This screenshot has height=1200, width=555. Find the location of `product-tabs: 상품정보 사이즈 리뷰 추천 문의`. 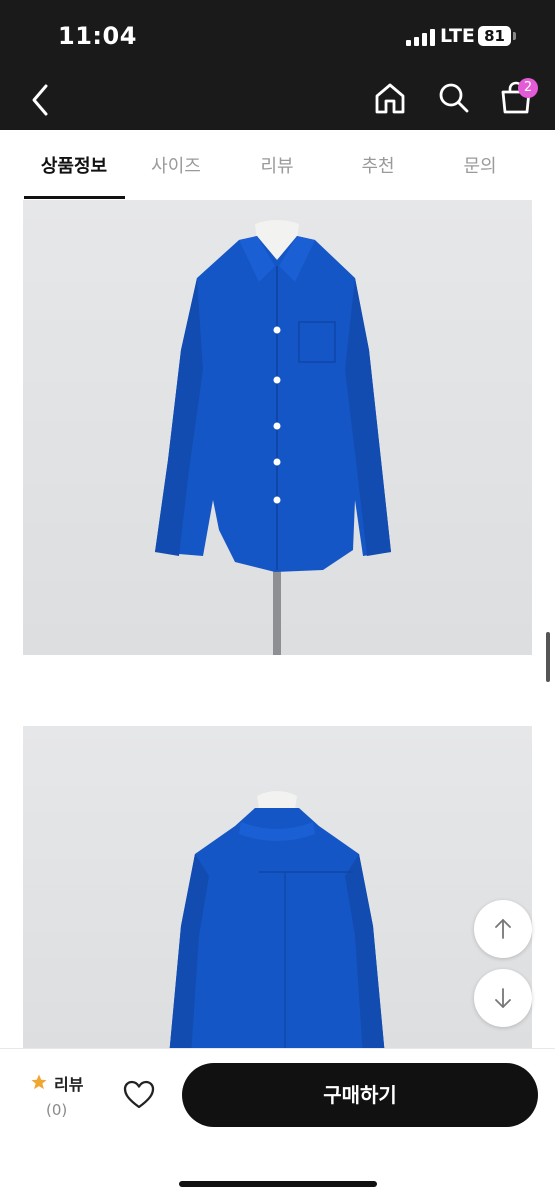

product-tabs: 상품정보 사이즈 리뷰 추천 문의 is located at coordinates (277, 165).